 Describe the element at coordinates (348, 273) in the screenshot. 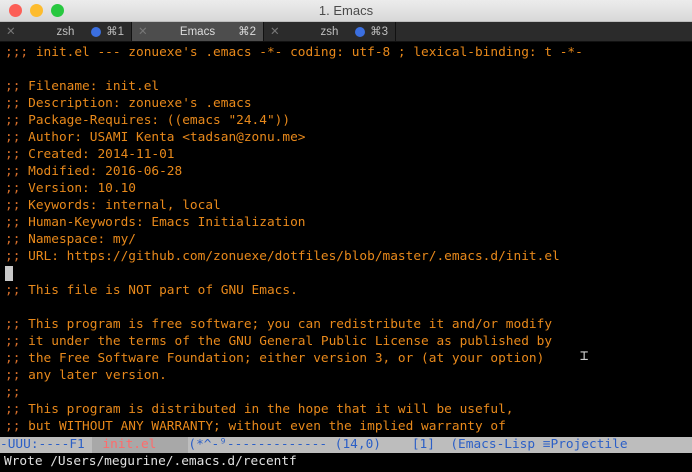

I see `code-line` at that location.